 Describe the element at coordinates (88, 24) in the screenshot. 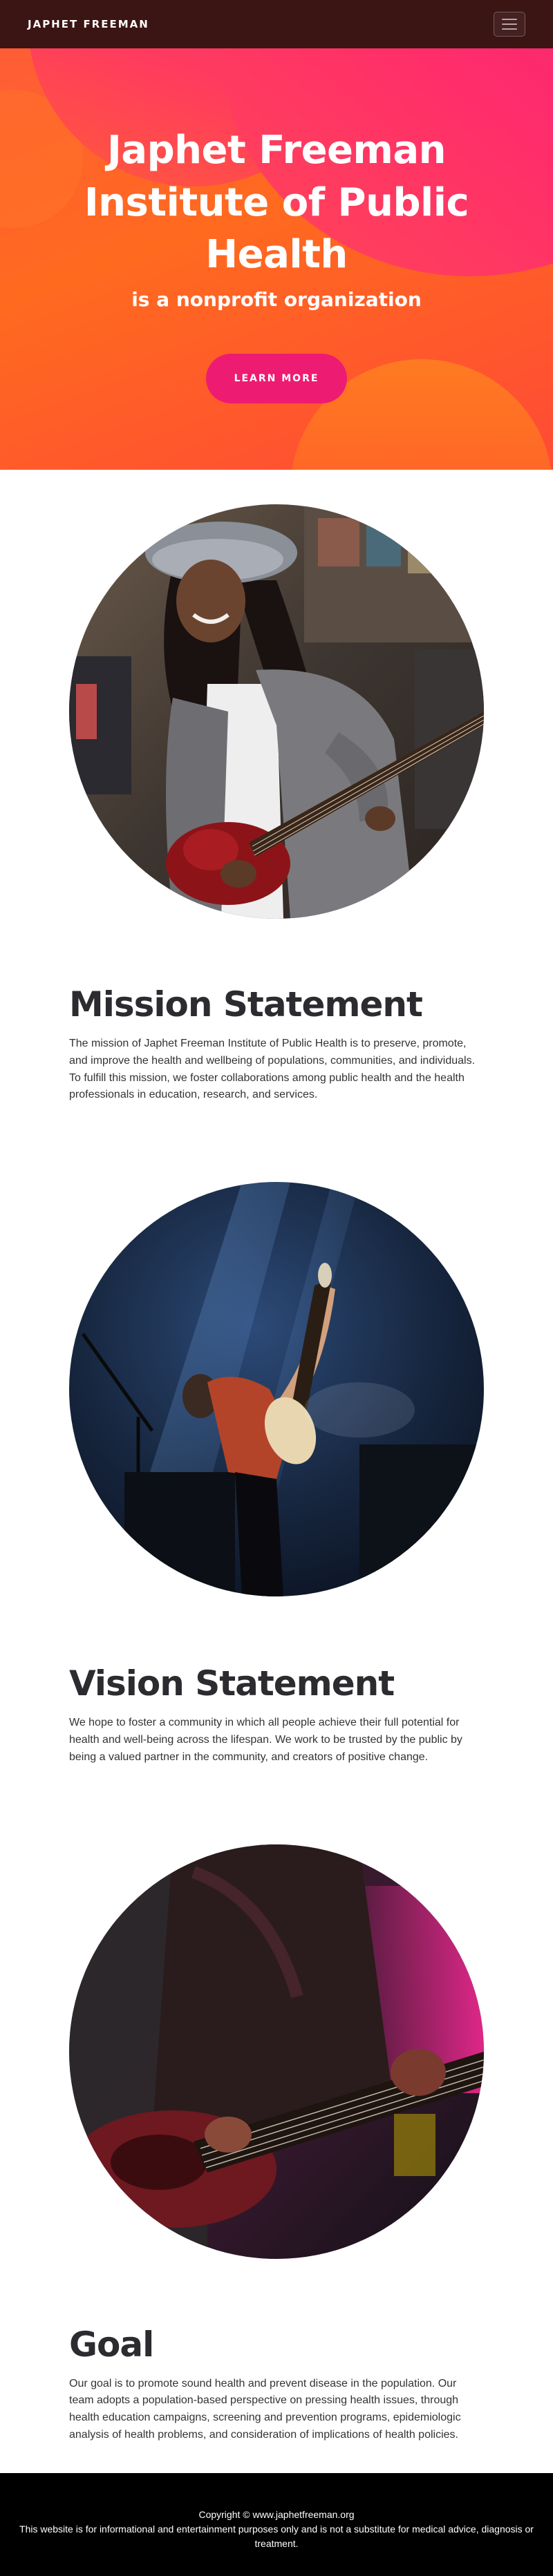

I see `brand-link: JAPHET FREEMAN` at that location.